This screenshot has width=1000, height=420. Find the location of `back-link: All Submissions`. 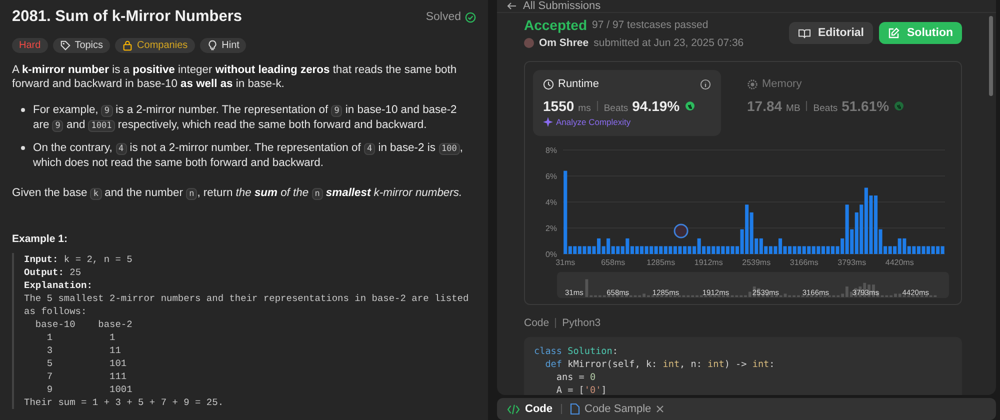

back-link: All Submissions is located at coordinates (562, 6).